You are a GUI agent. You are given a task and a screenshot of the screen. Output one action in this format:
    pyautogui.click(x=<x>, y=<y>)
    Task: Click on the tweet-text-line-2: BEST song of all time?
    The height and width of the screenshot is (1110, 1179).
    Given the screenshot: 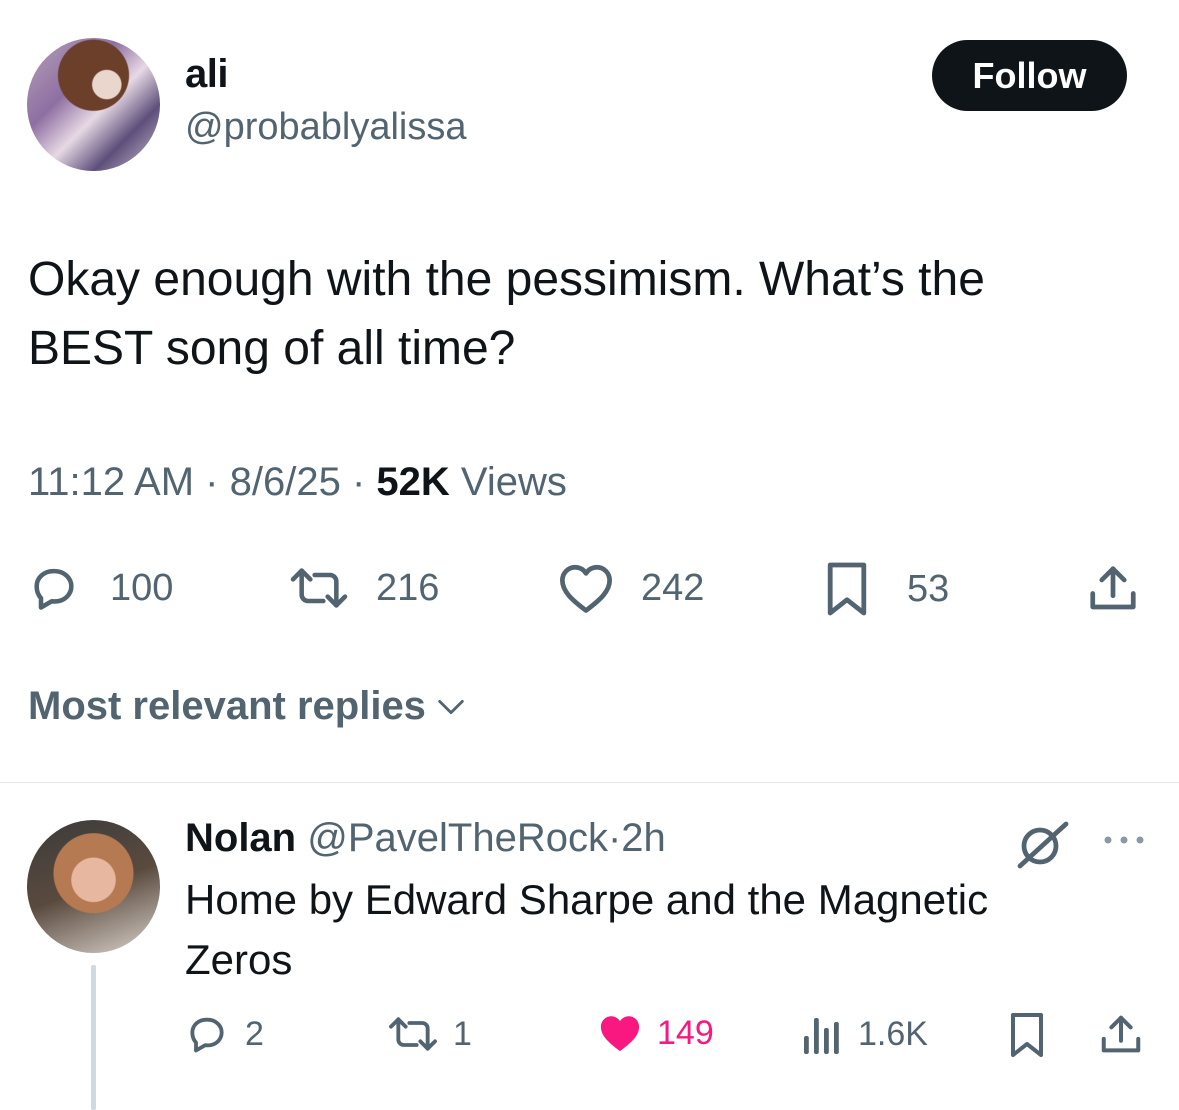 What is the action you would take?
    pyautogui.click(x=272, y=348)
    